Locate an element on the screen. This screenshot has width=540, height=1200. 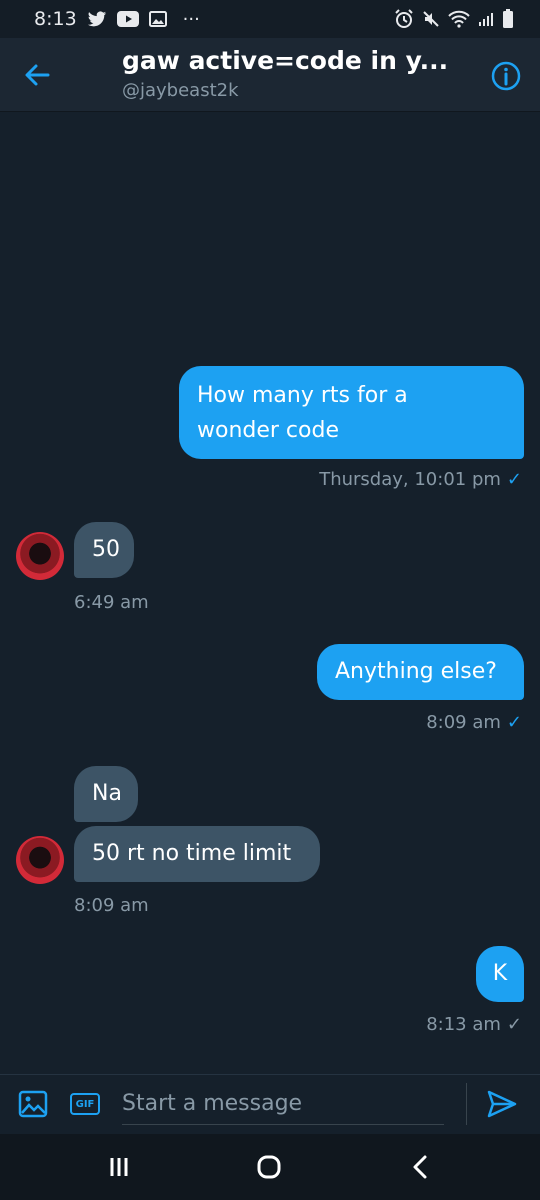
send-icon is located at coordinates (502, 1104).